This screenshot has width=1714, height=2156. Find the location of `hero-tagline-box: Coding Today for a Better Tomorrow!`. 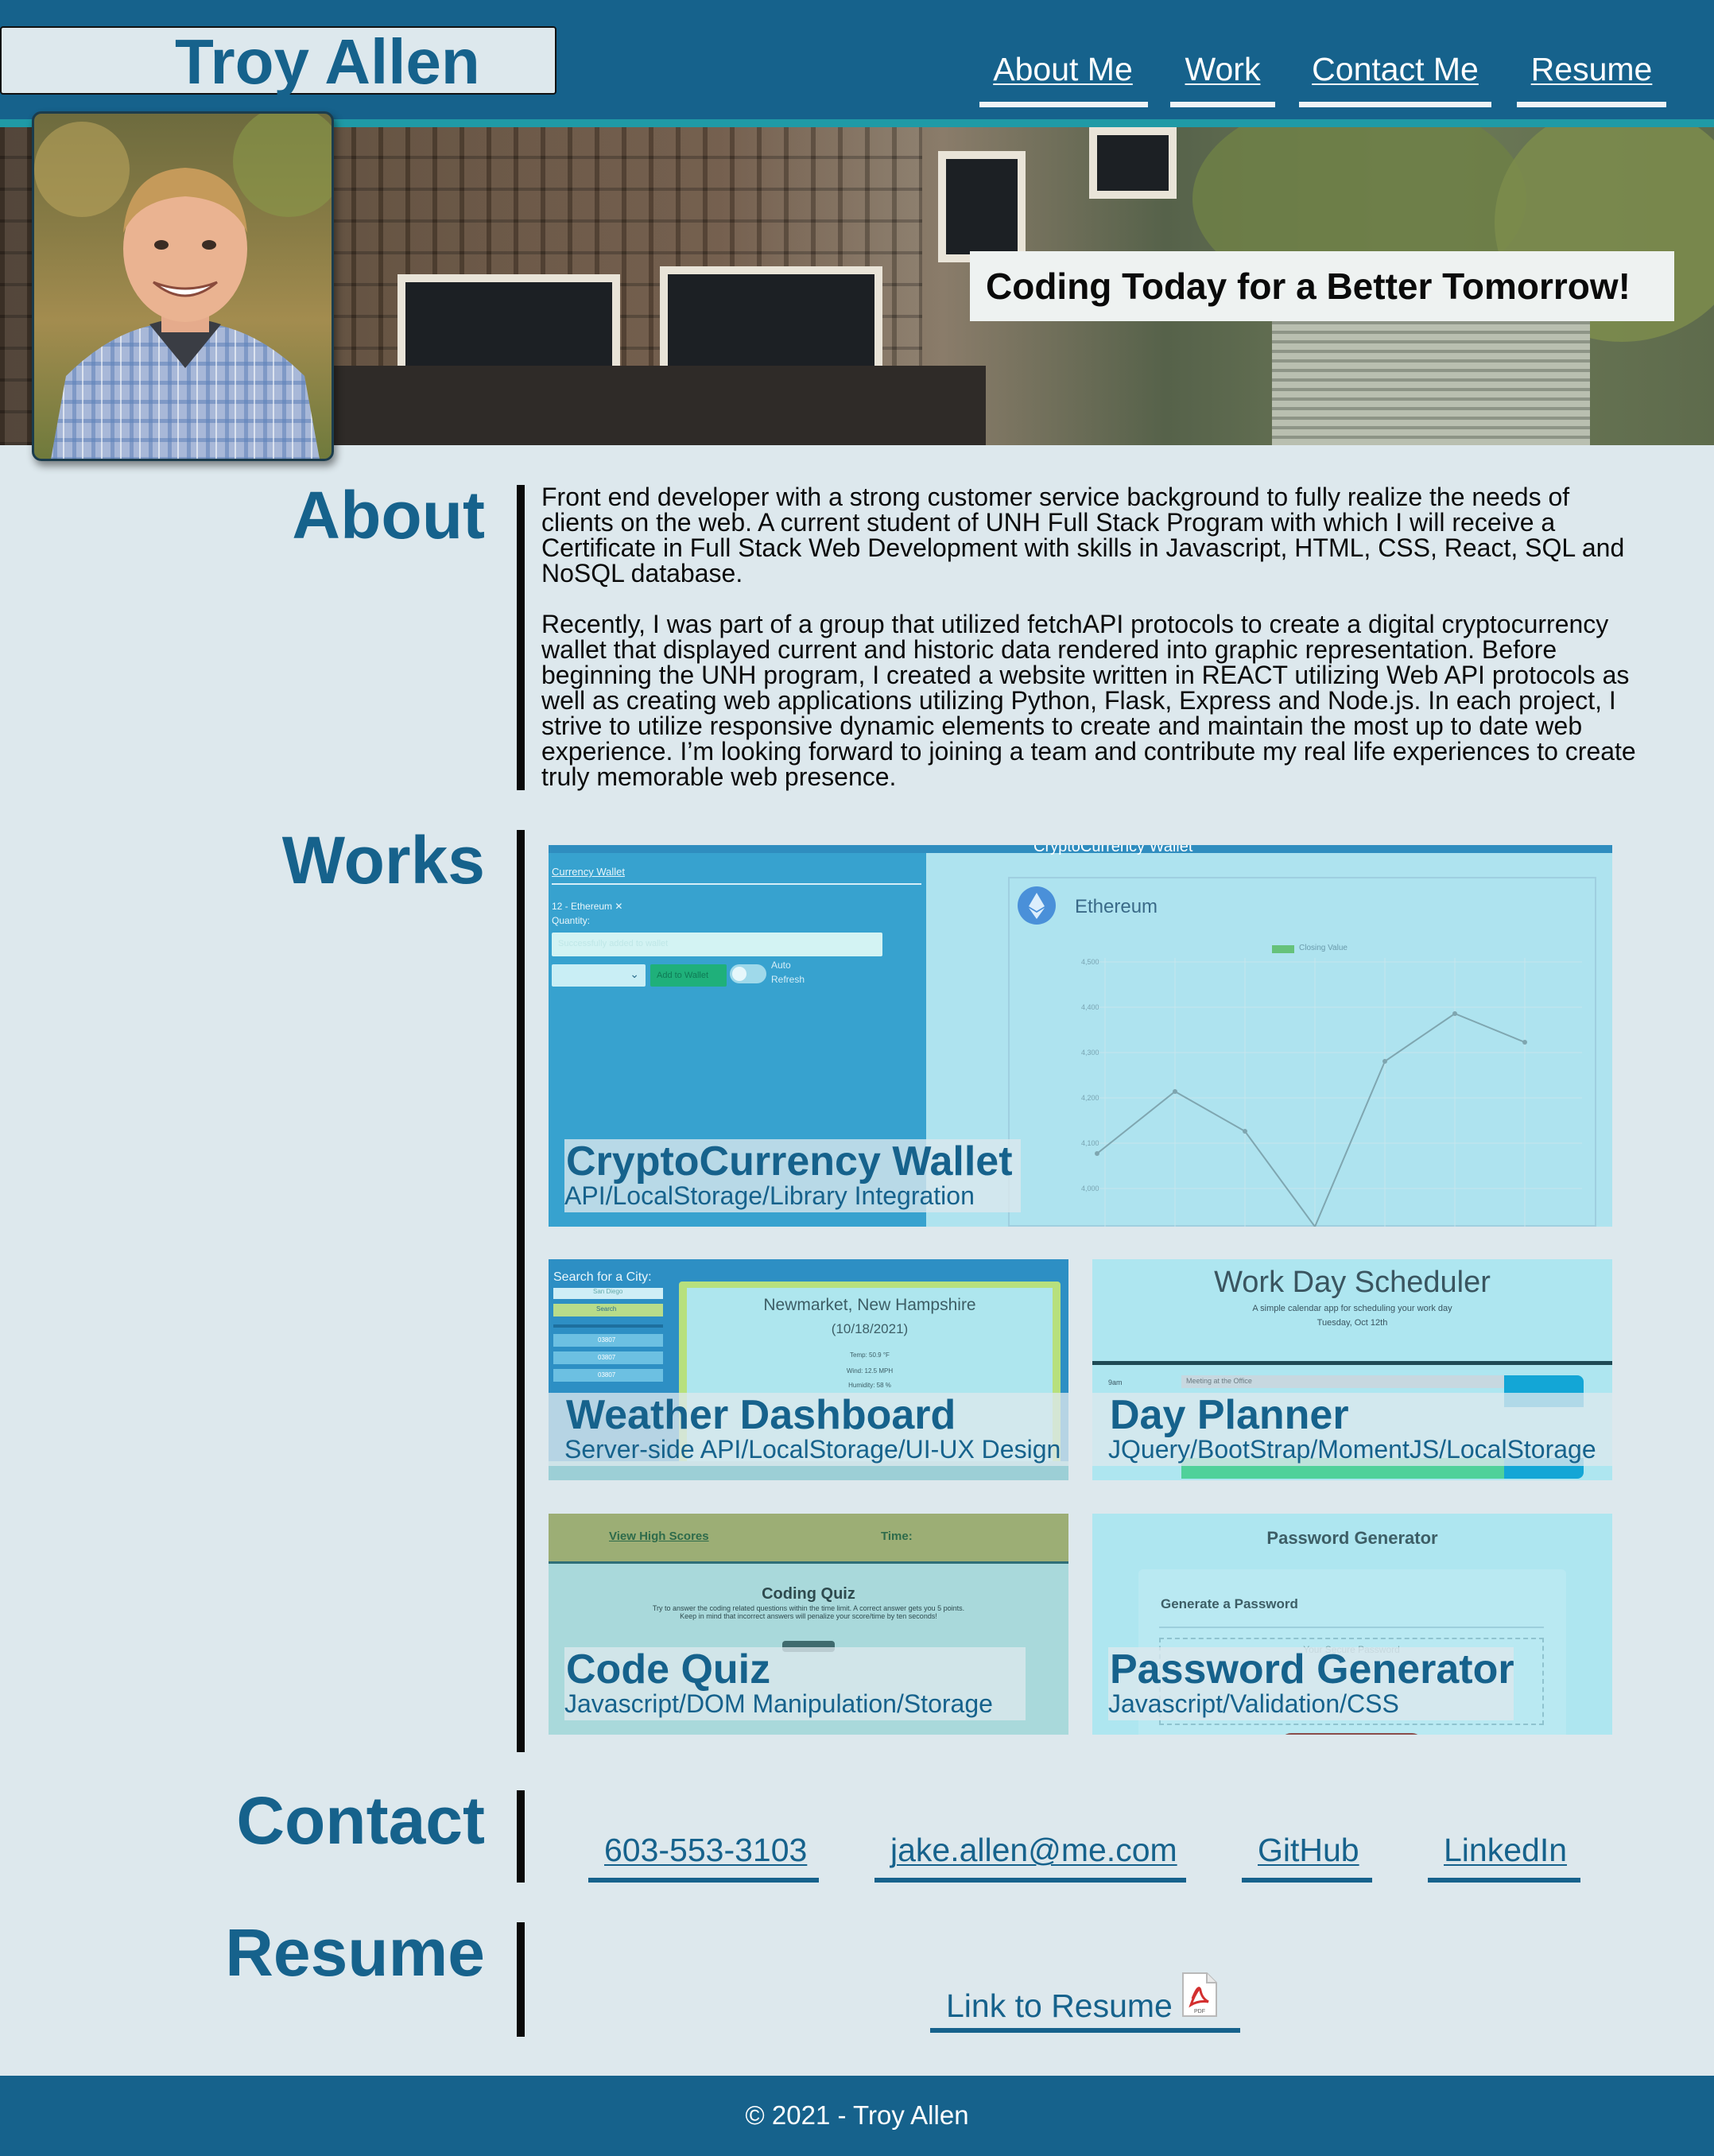

hero-tagline-box: Coding Today for a Better Tomorrow! is located at coordinates (1322, 286).